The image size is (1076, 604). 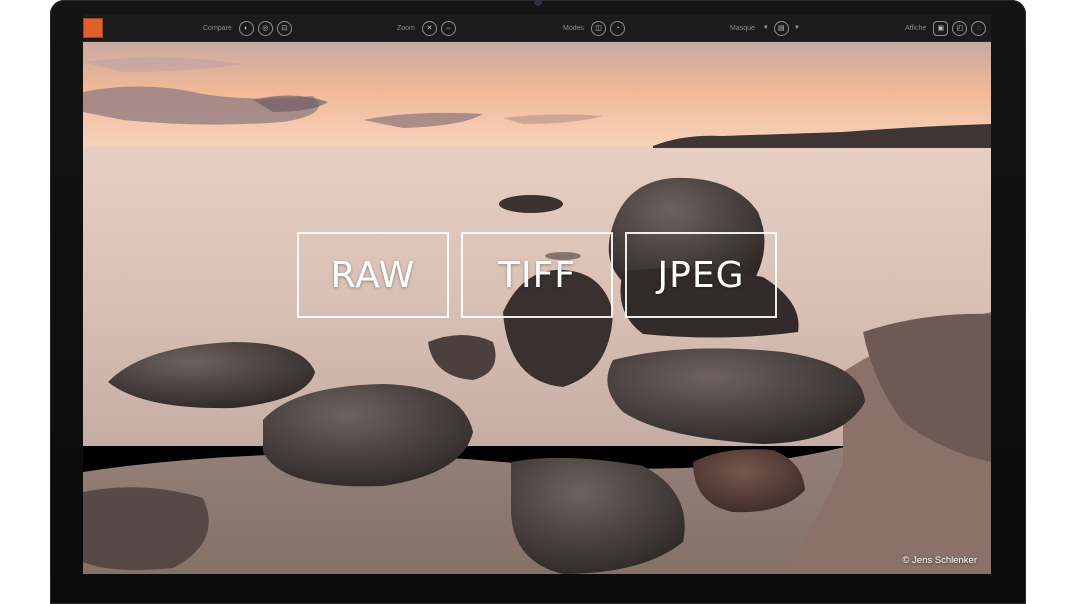 What do you see at coordinates (448, 28) in the screenshot?
I see `zoom-full-icon: ⇔` at bounding box center [448, 28].